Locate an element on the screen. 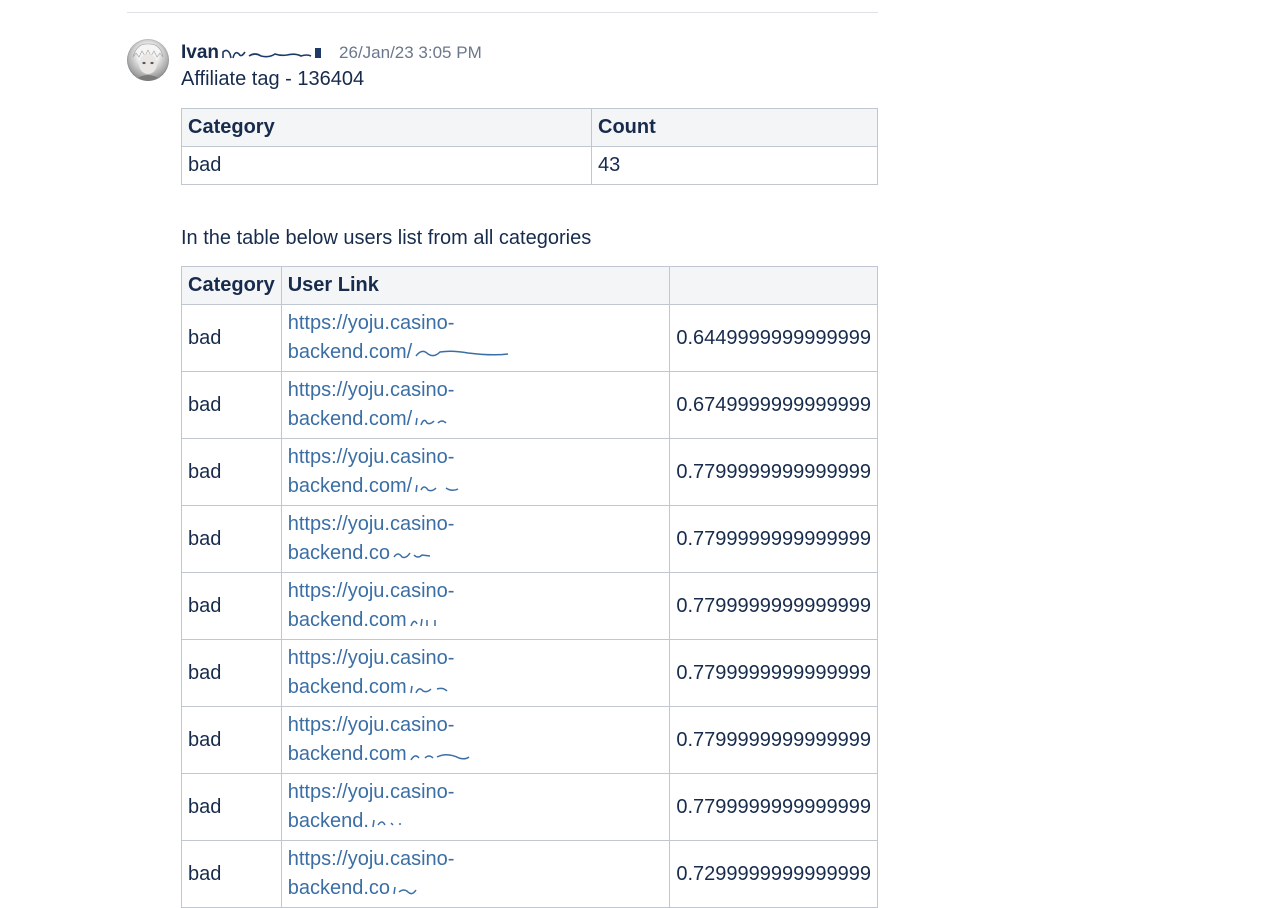  table-row: bad 43 is located at coordinates (529, 165).